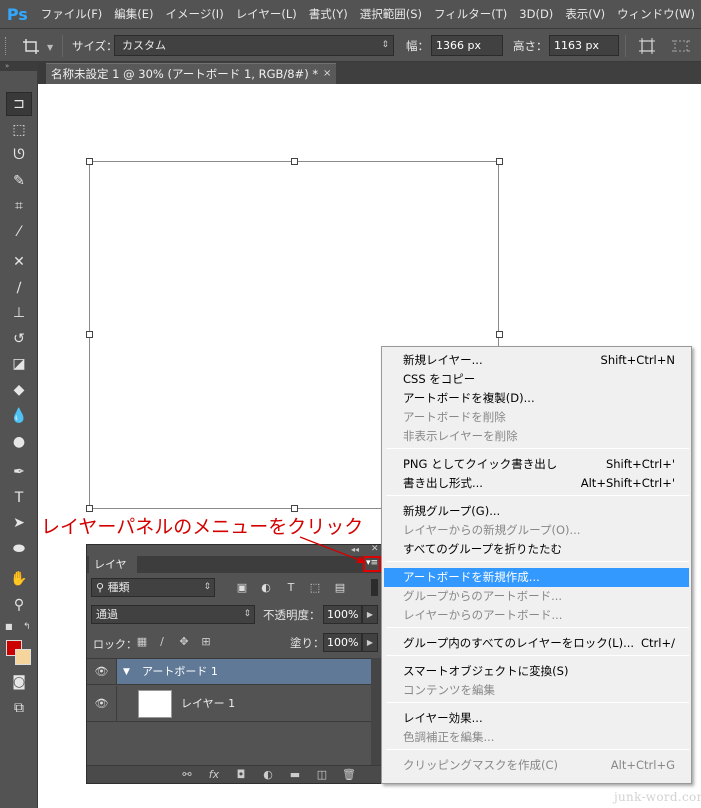 This screenshot has width=701, height=808. Describe the element at coordinates (247, 614) in the screenshot. I see `up-down-arrow-icon: ⇕` at that location.